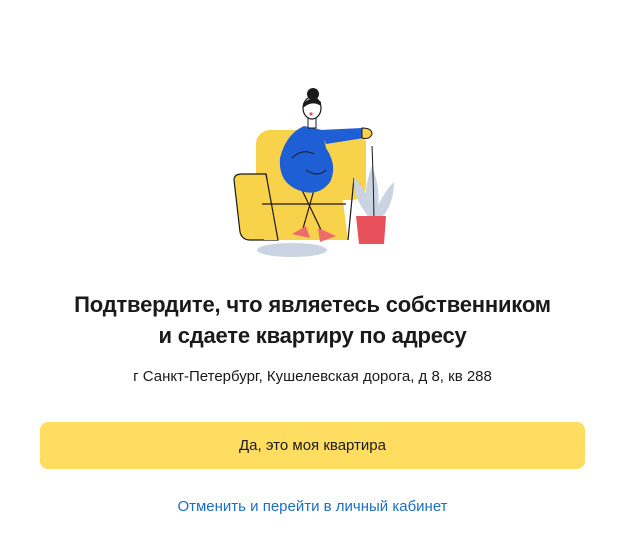  What do you see at coordinates (312, 507) in the screenshot?
I see `cancel-and-go-to-account-link: Отменить и перейти в личный кабинет` at bounding box center [312, 507].